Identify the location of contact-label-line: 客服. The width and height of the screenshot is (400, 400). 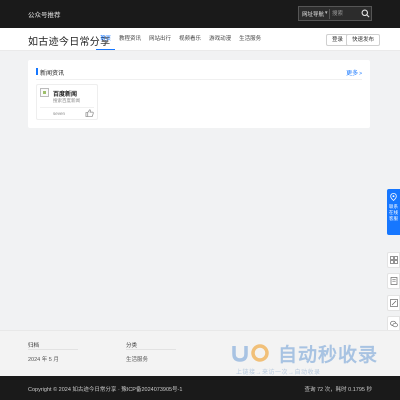
(393, 218).